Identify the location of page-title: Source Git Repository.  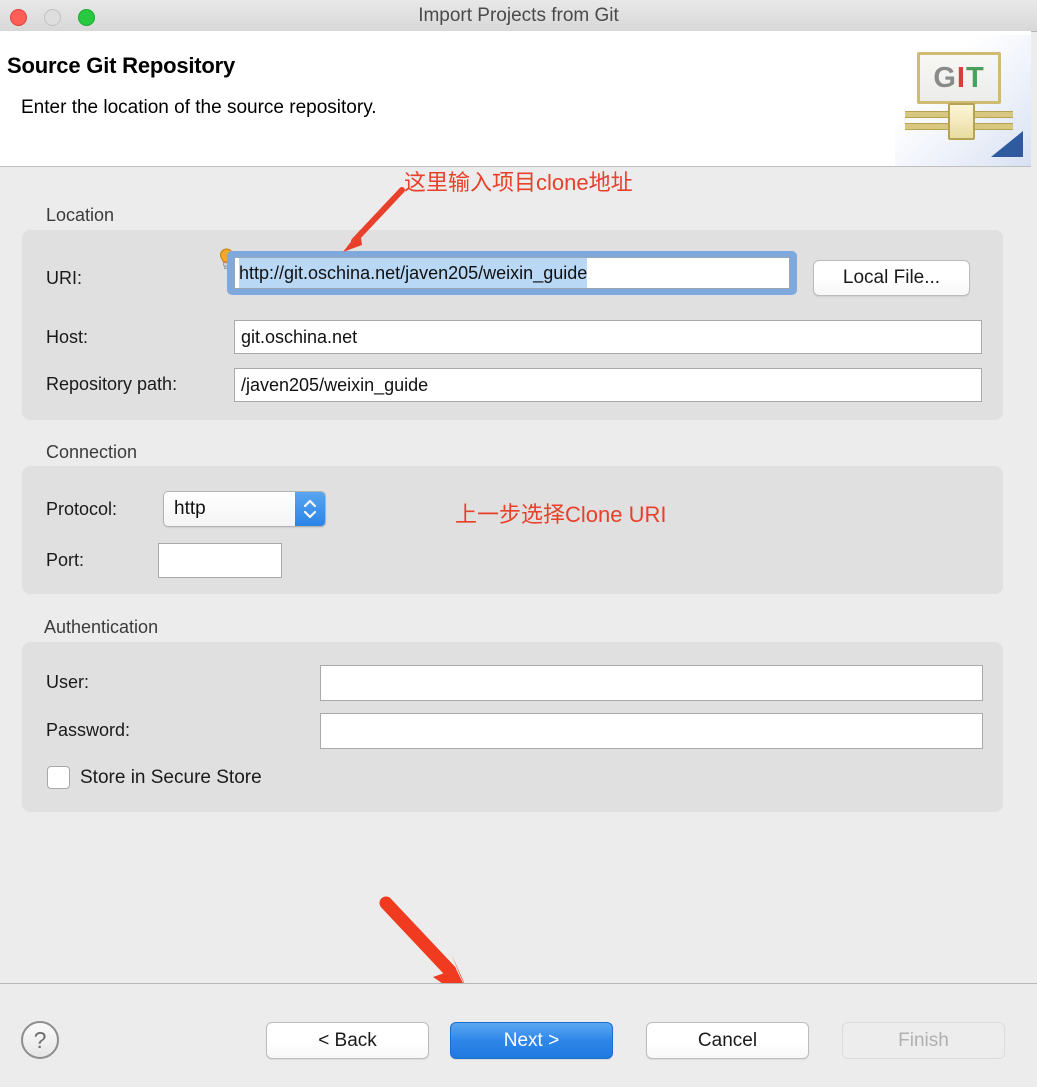
(121, 65).